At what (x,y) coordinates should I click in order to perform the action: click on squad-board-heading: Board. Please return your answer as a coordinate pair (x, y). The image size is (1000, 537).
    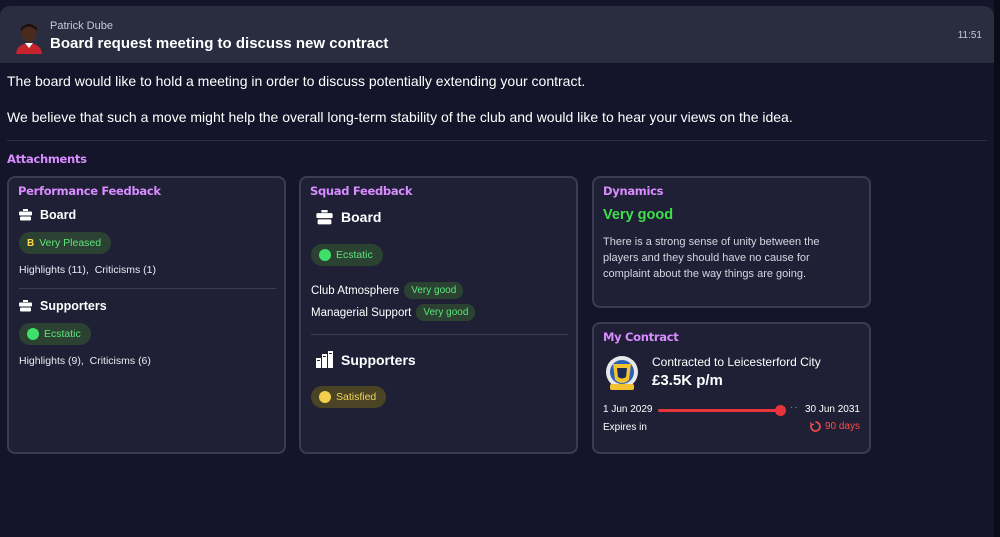
    Looking at the image, I should click on (348, 217).